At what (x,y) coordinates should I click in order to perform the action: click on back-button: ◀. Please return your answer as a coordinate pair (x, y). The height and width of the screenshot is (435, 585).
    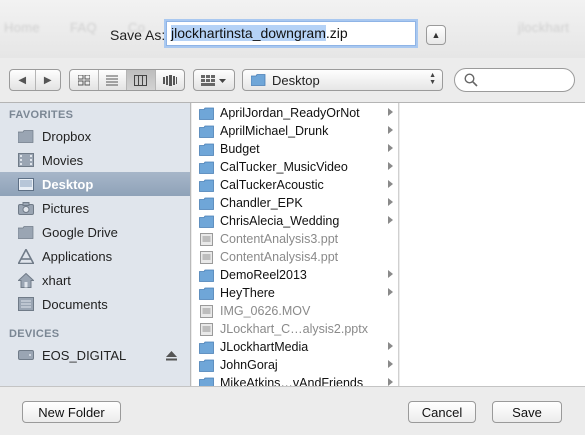
    Looking at the image, I should click on (23, 80).